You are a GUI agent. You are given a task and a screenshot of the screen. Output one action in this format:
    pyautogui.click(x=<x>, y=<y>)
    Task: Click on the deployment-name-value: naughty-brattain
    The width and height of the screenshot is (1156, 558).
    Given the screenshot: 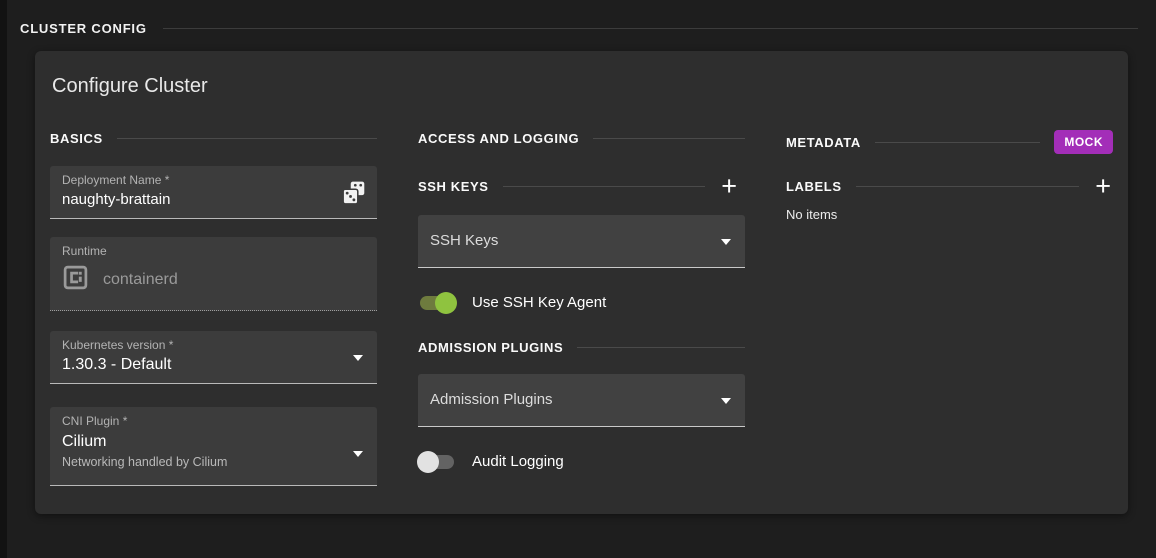 What is the action you would take?
    pyautogui.click(x=213, y=200)
    